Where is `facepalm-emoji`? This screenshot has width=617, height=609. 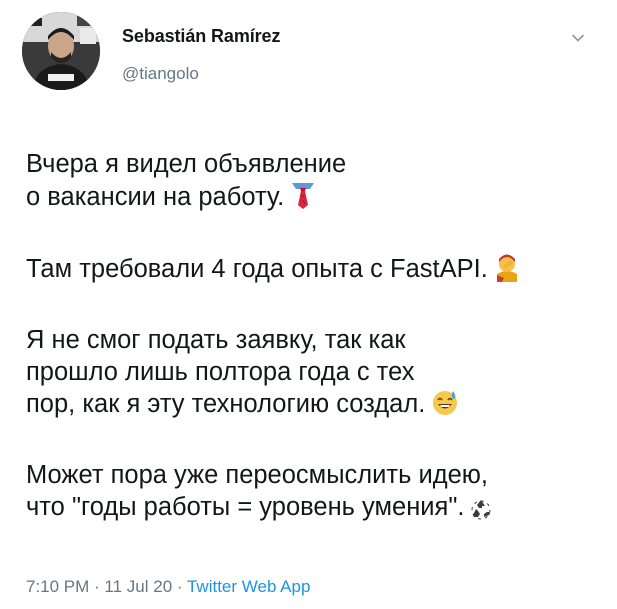
facepalm-emoji is located at coordinates (507, 271).